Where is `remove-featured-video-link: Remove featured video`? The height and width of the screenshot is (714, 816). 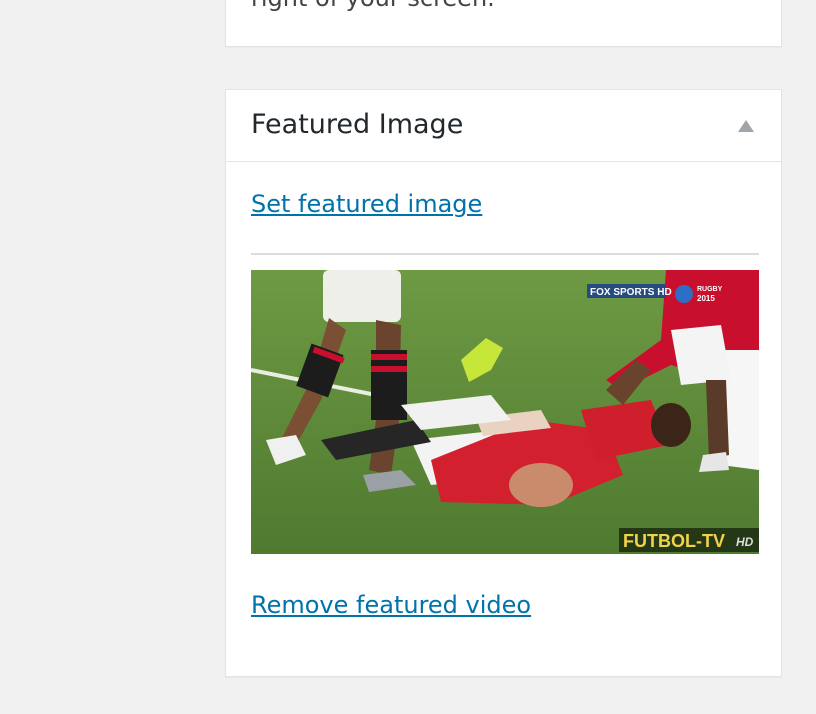 remove-featured-video-link: Remove featured video is located at coordinates (391, 605).